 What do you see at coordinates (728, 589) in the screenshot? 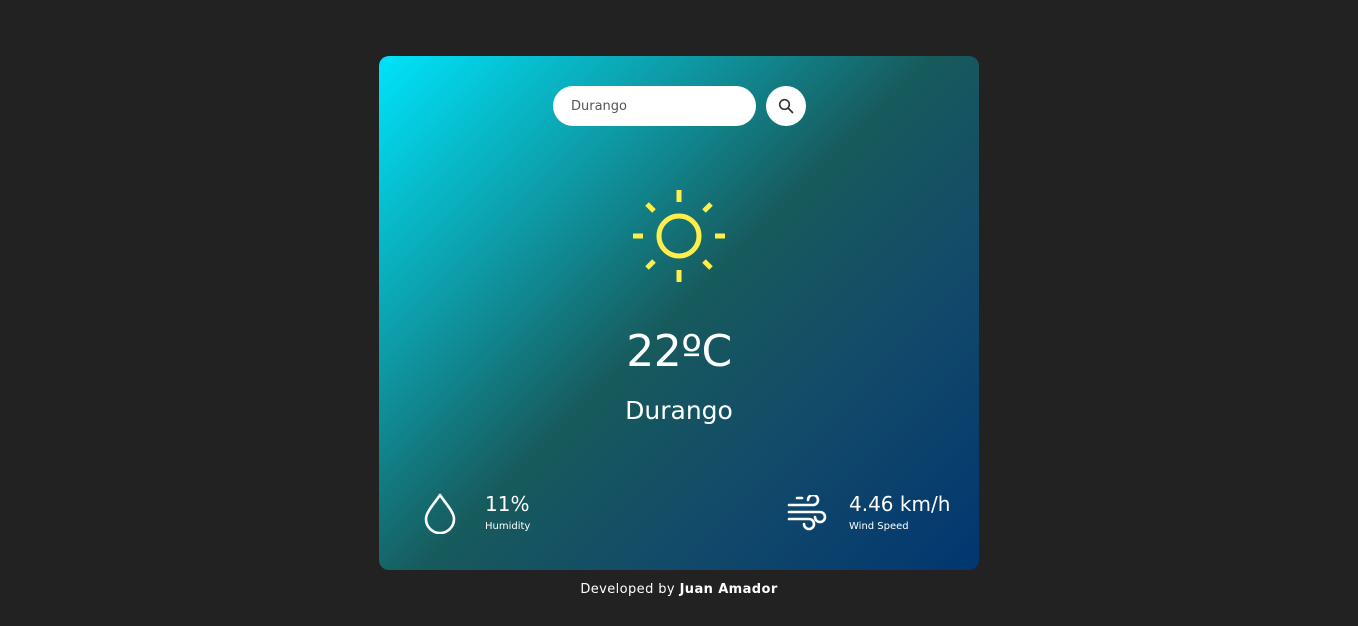
I see `footer-author: Juan Amador` at bounding box center [728, 589].